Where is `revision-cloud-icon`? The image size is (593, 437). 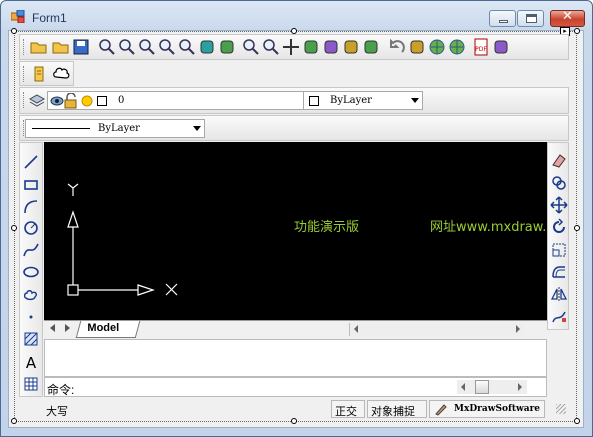 revision-cloud-icon is located at coordinates (31, 295).